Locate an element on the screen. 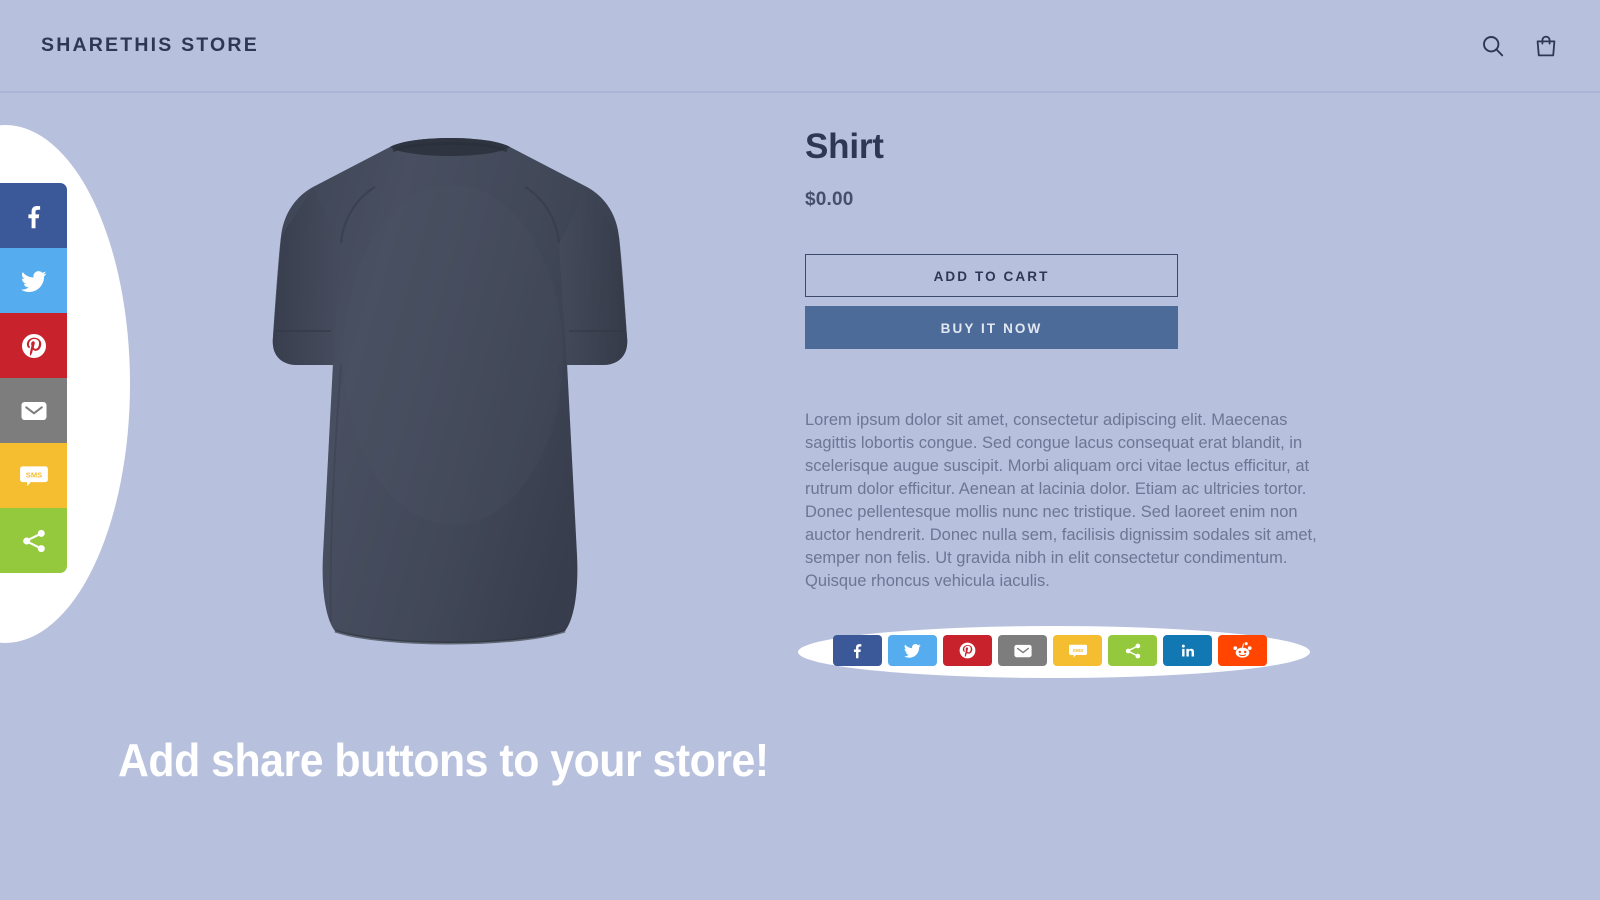 This screenshot has height=900, width=1600. reddit-icon is located at coordinates (1242, 650).